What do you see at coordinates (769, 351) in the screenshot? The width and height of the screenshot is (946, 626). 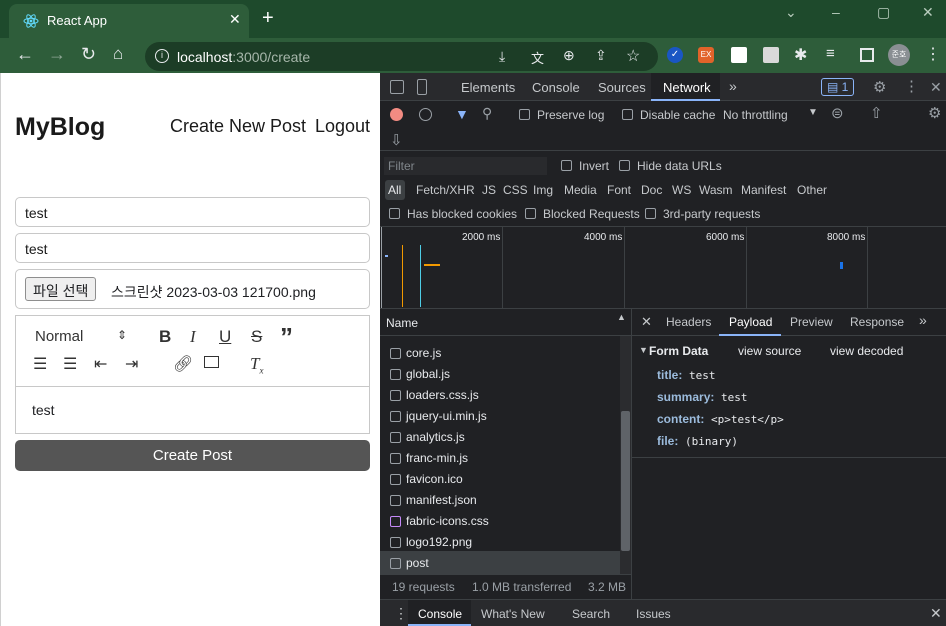 I see `view-source-link: view source` at bounding box center [769, 351].